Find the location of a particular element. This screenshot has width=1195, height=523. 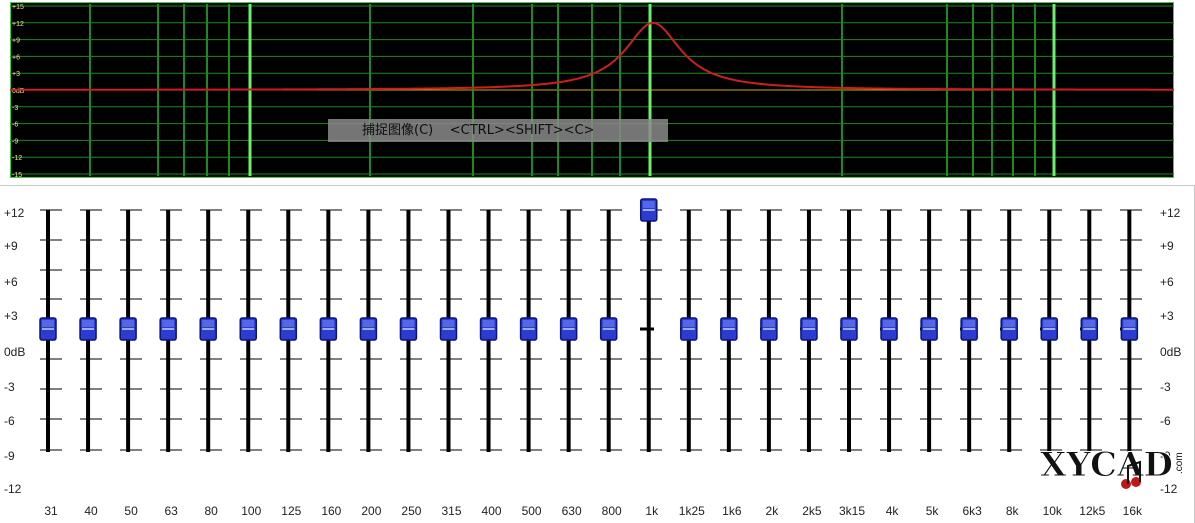

slider-knob-8k is located at coordinates (1009, 329).